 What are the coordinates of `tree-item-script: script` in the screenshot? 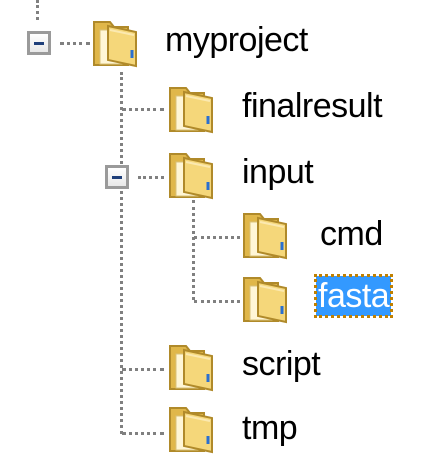 It's located at (281, 364).